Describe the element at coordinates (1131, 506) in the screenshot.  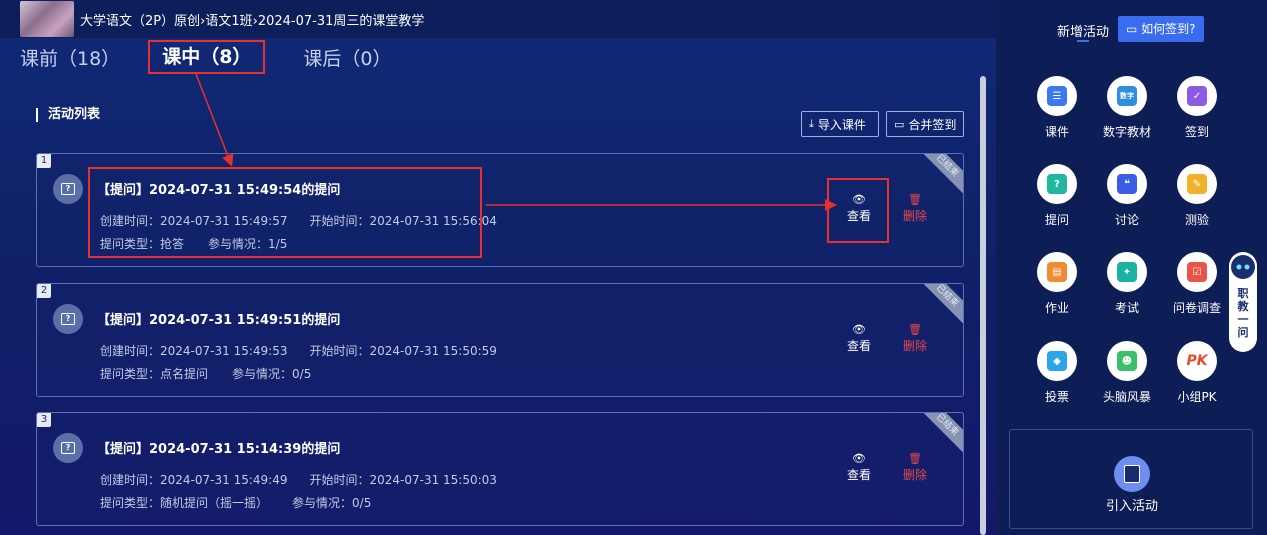
I see `import-activity-label: 引入活动` at that location.